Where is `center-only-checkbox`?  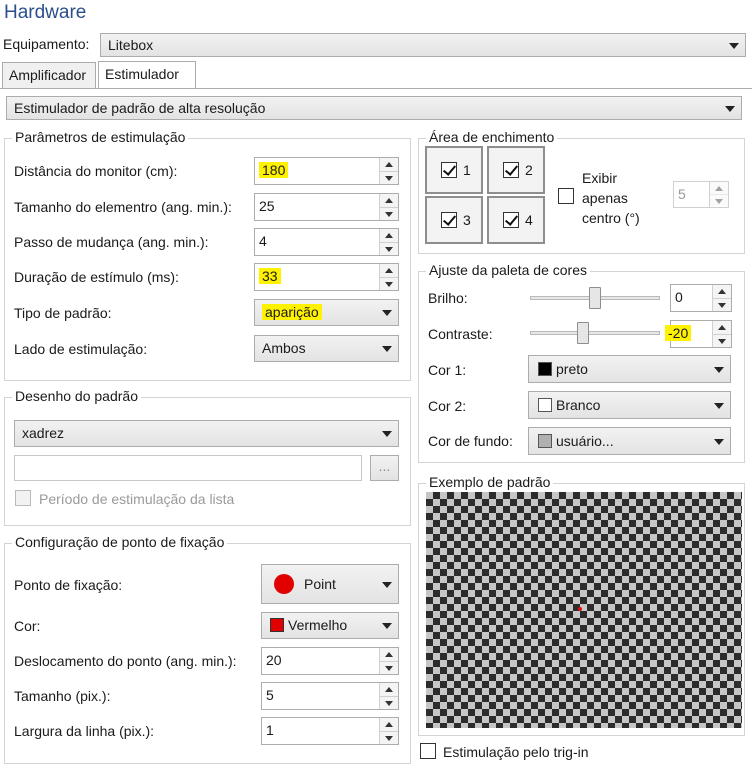 center-only-checkbox is located at coordinates (566, 196).